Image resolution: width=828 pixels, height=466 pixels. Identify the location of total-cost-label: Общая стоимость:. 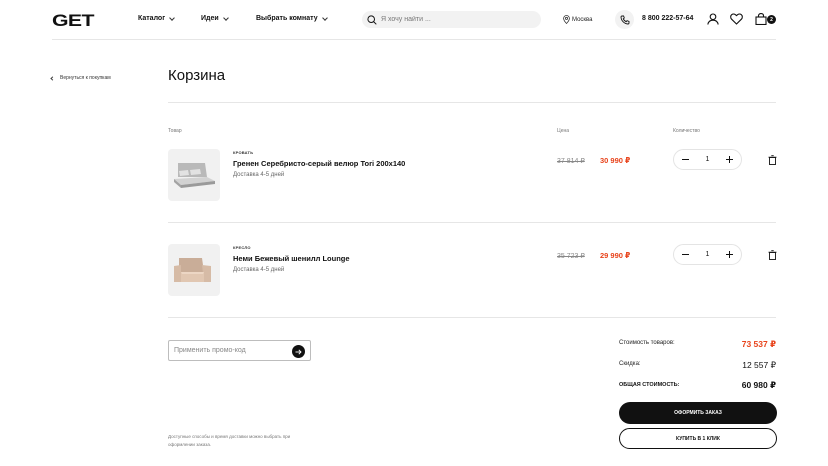
(649, 385).